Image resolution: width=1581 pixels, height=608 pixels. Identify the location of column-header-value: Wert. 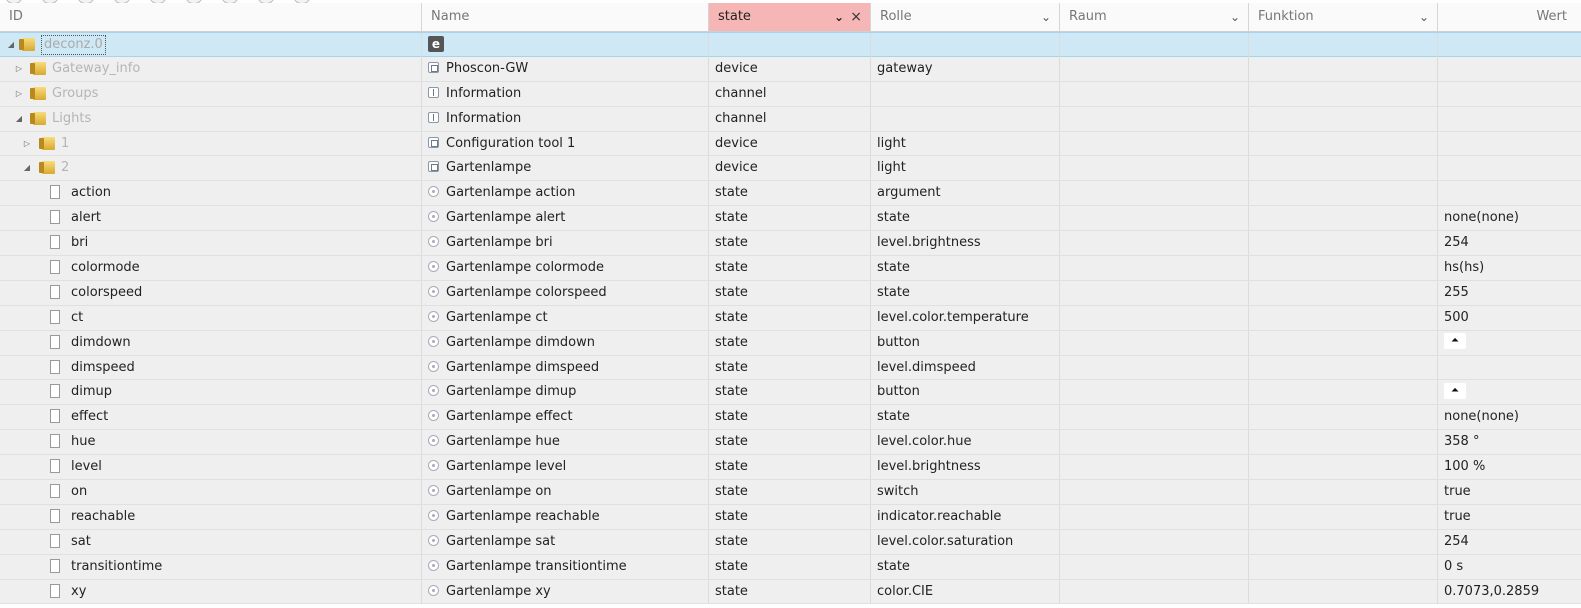
(1509, 17).